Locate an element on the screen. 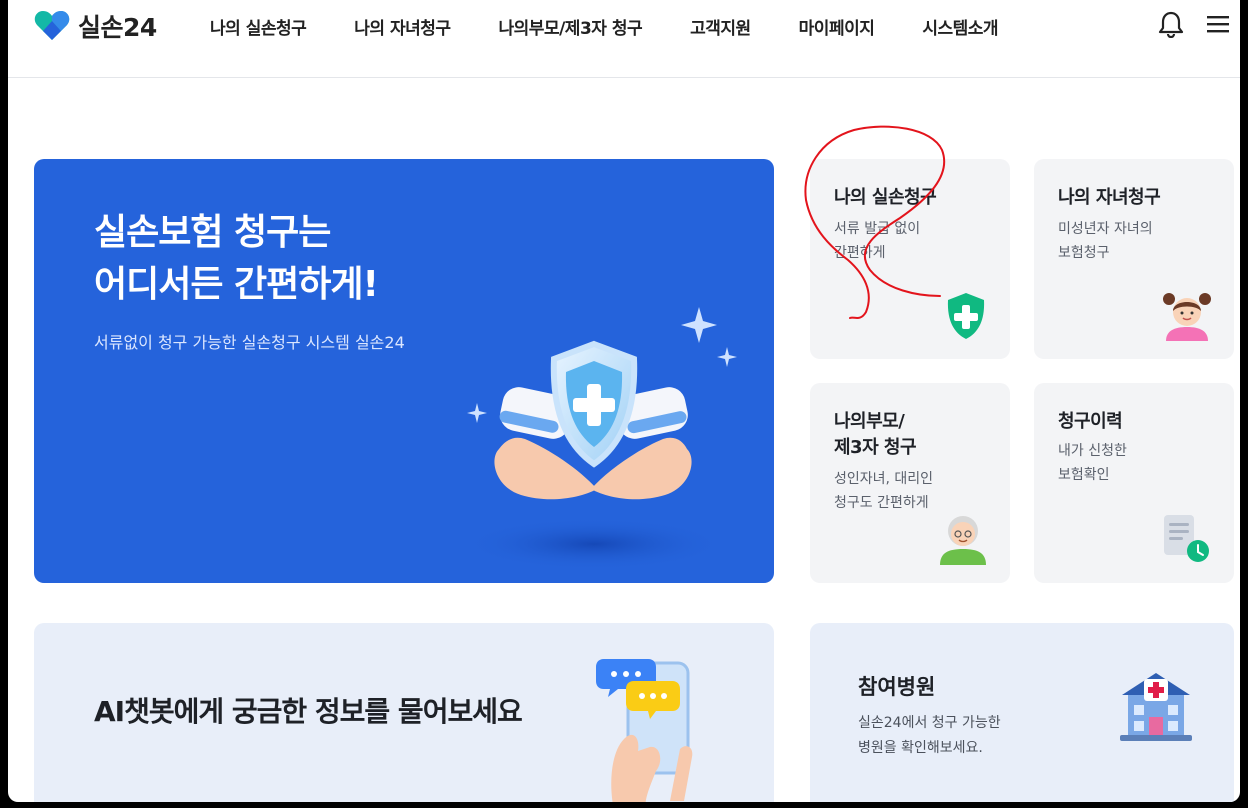 This screenshot has height=808, width=1248. card-my-claim: 나의 실손청구 서류 발급 없이 간편하게 is located at coordinates (910, 259).